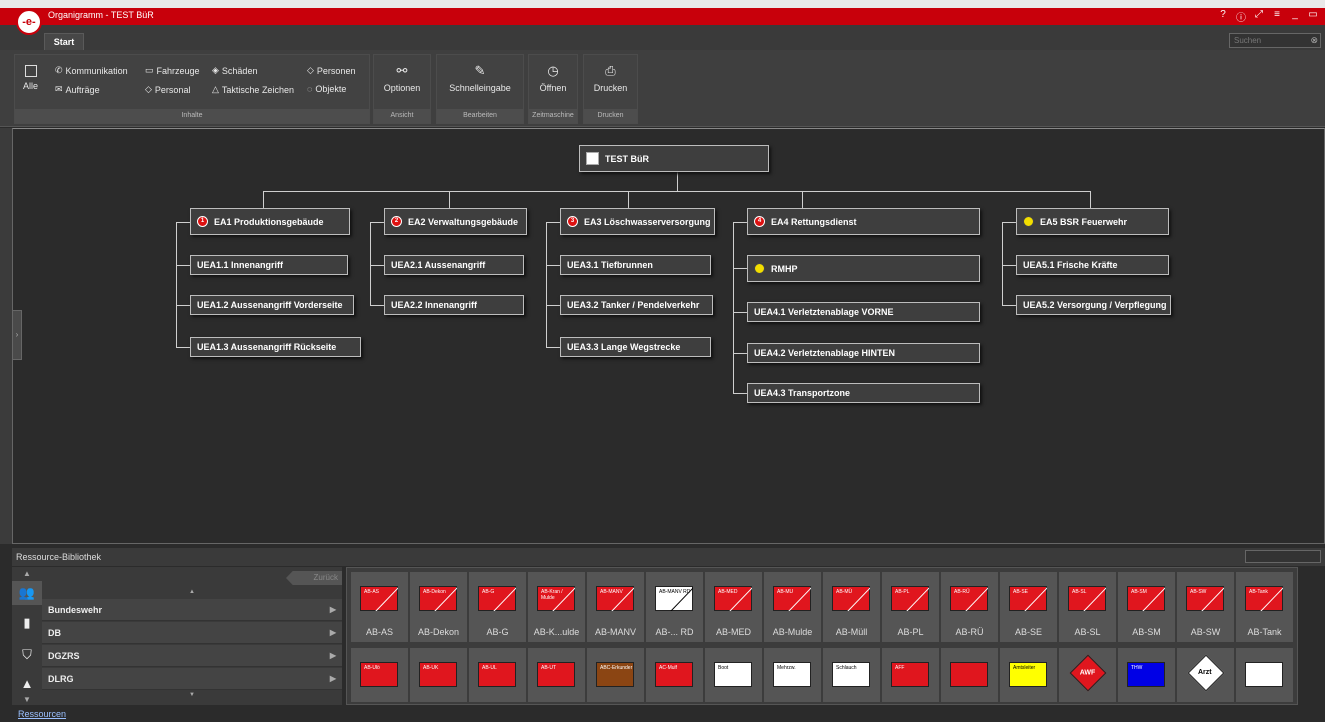 The image size is (1325, 722). Describe the element at coordinates (192, 610) in the screenshot. I see `category-item-bundeswehr: Bundeswehr ▶` at that location.